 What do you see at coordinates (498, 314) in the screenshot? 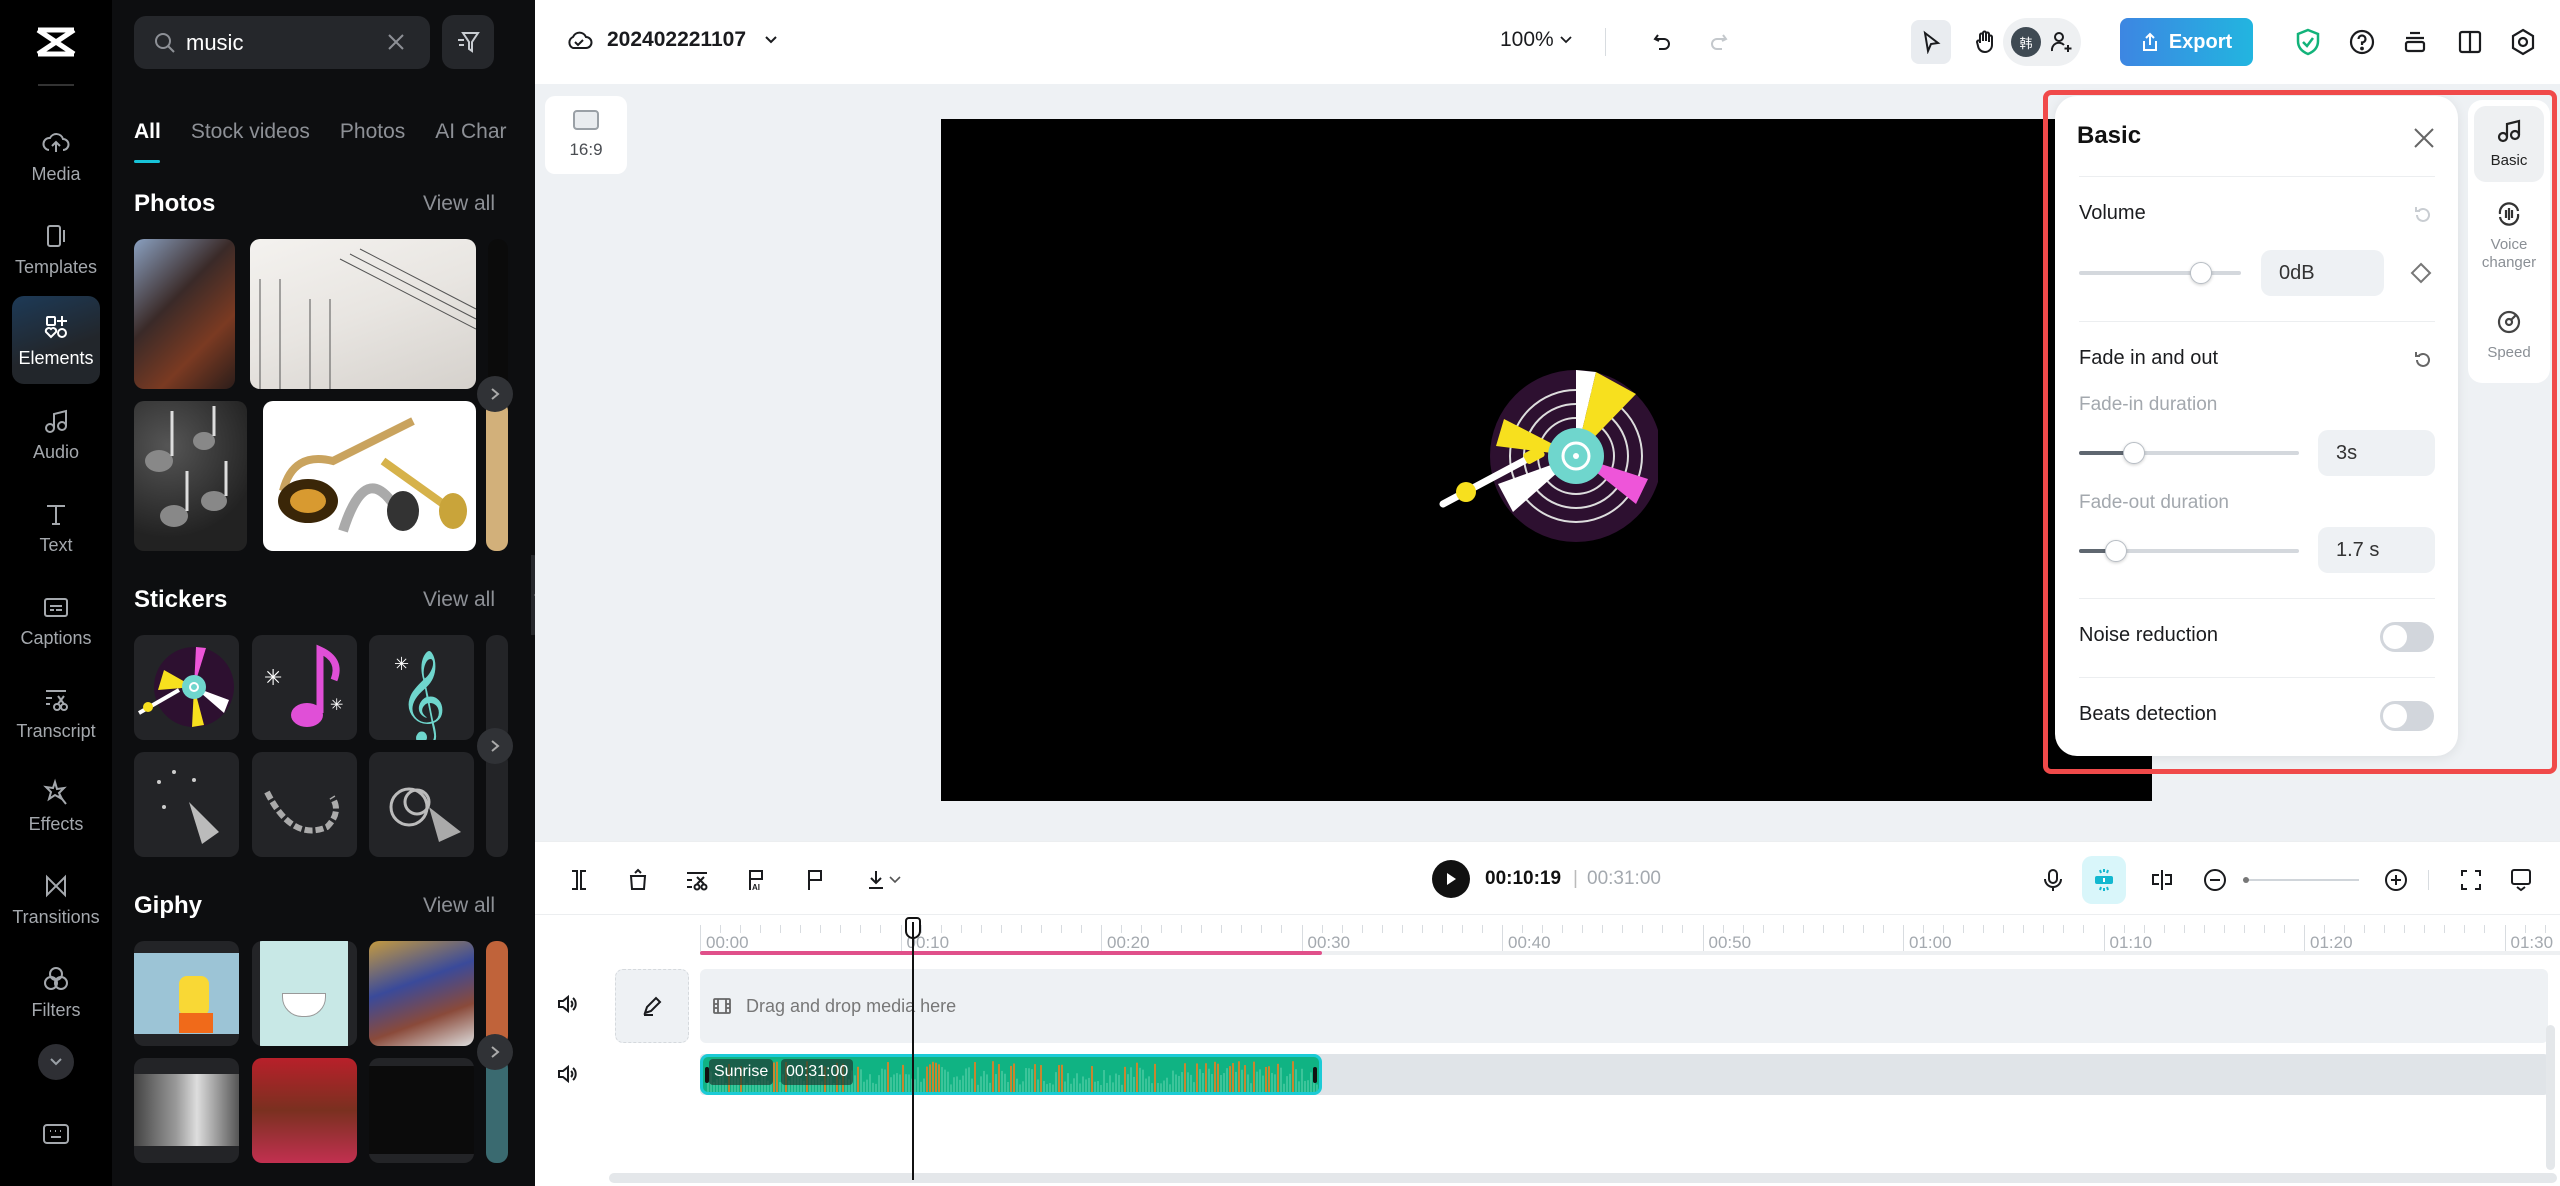
I see `photo-partial` at bounding box center [498, 314].